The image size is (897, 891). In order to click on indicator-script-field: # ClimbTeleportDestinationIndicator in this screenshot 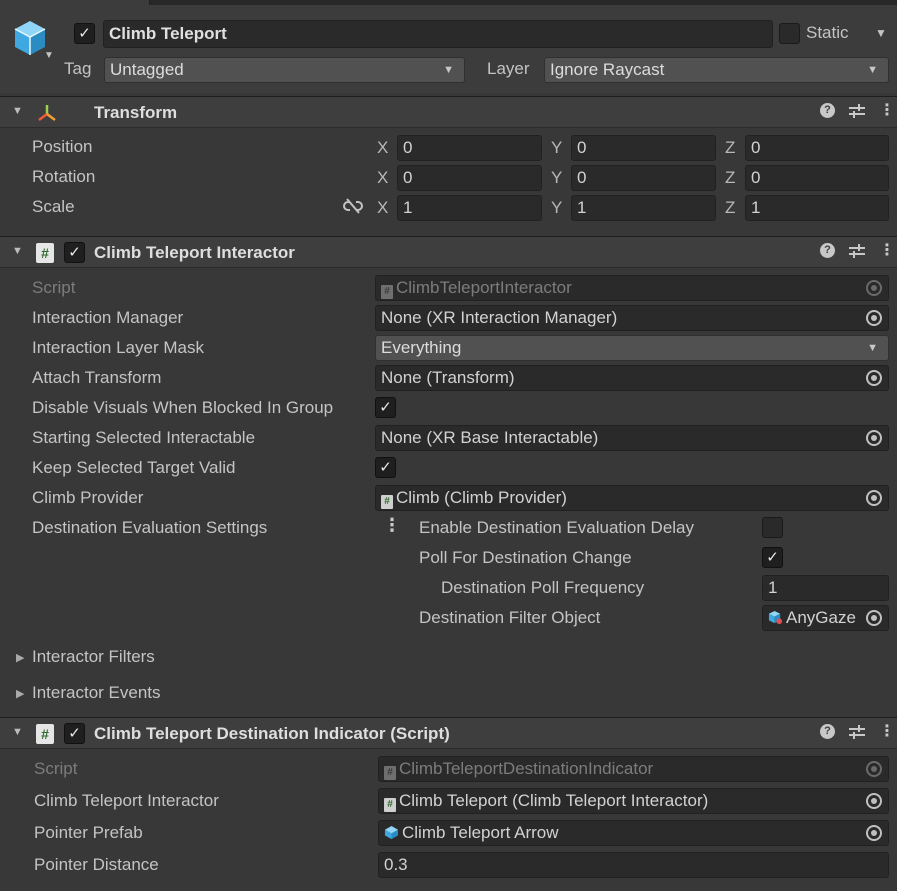, I will do `click(633, 769)`.